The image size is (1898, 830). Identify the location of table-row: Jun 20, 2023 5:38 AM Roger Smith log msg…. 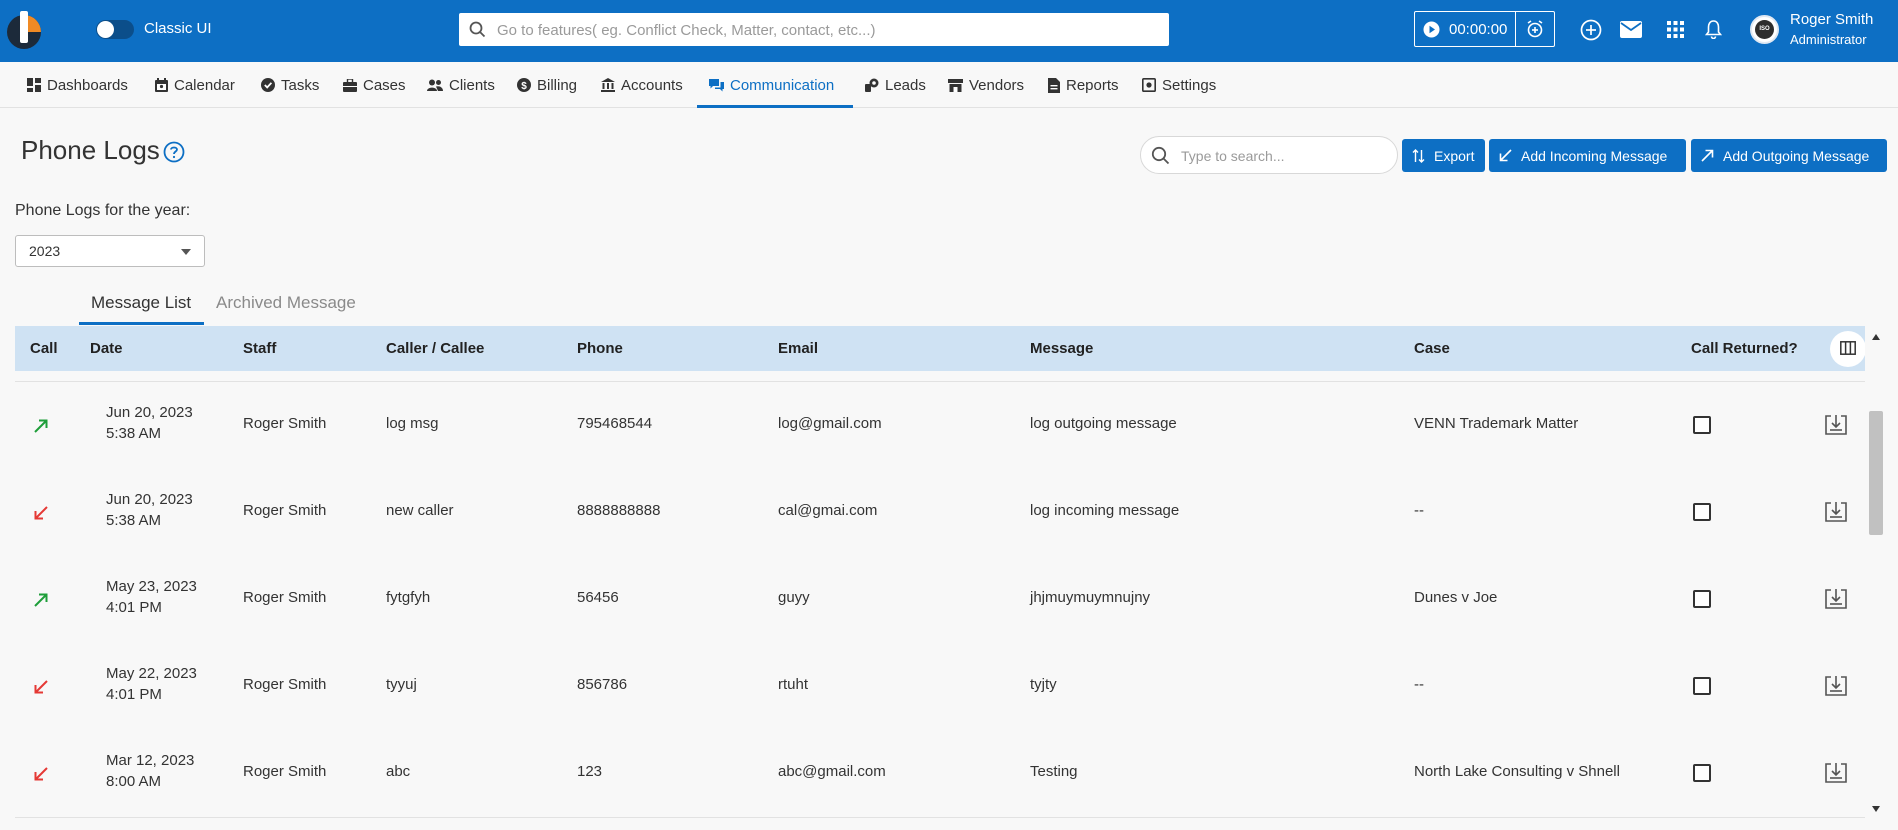
(940, 426).